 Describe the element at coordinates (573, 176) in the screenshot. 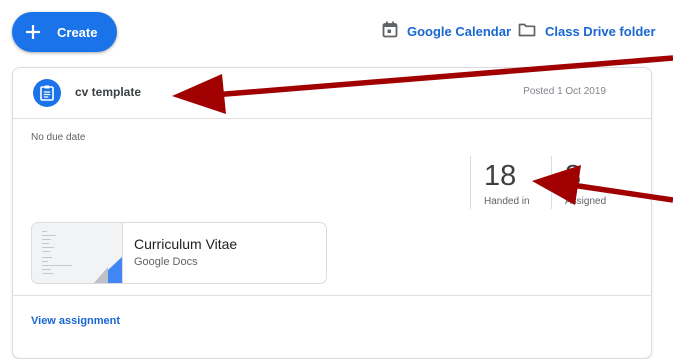

I see `assigned-count: 8` at that location.